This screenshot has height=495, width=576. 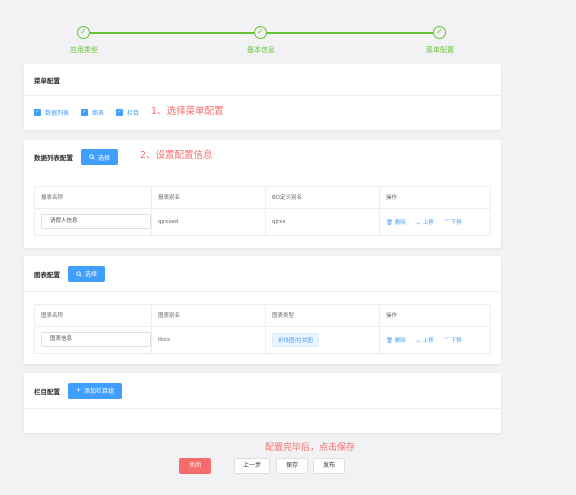 I want to click on card-header: 菜单配置, so click(x=262, y=80).